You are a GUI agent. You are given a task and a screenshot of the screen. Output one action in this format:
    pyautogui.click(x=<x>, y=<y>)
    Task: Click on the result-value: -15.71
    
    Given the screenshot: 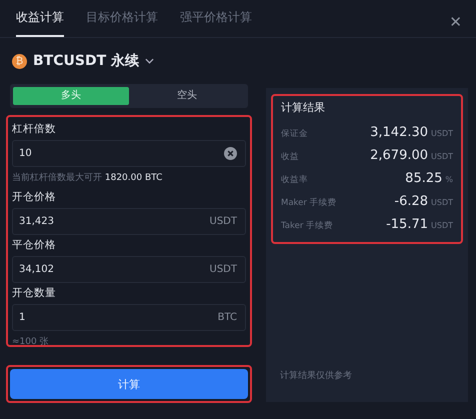 What is the action you would take?
    pyautogui.click(x=407, y=224)
    